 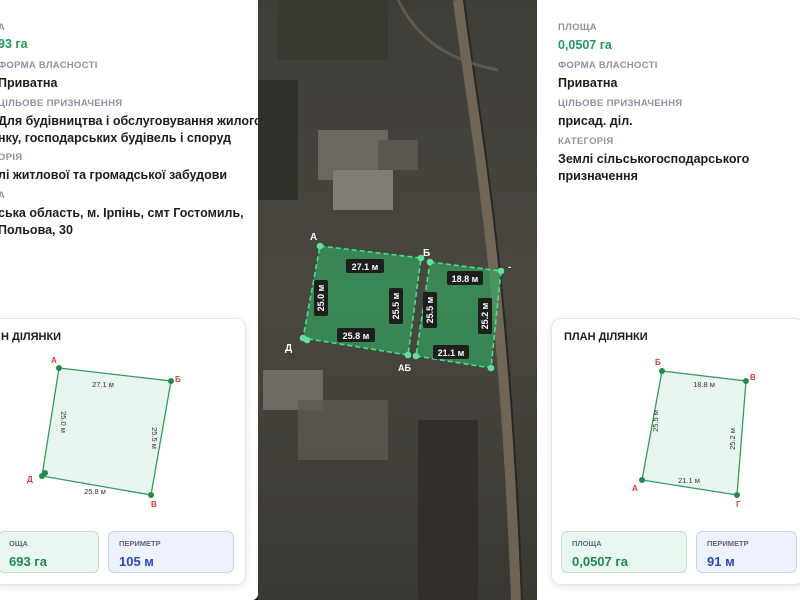 I want to click on left-area-label: А, so click(x=3, y=27).